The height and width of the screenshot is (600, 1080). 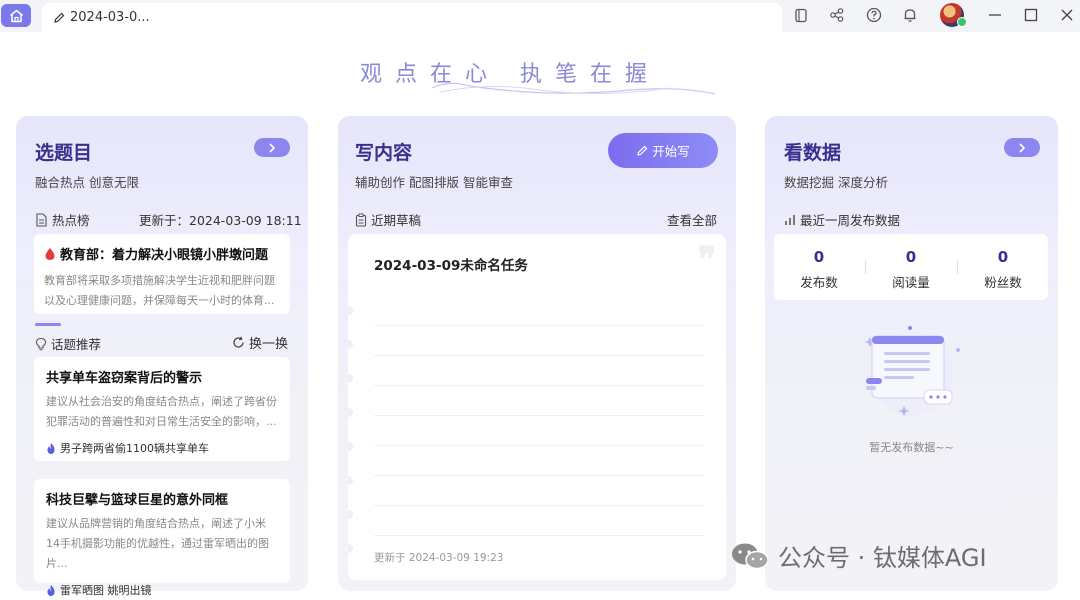 I want to click on home-button, so click(x=16, y=15).